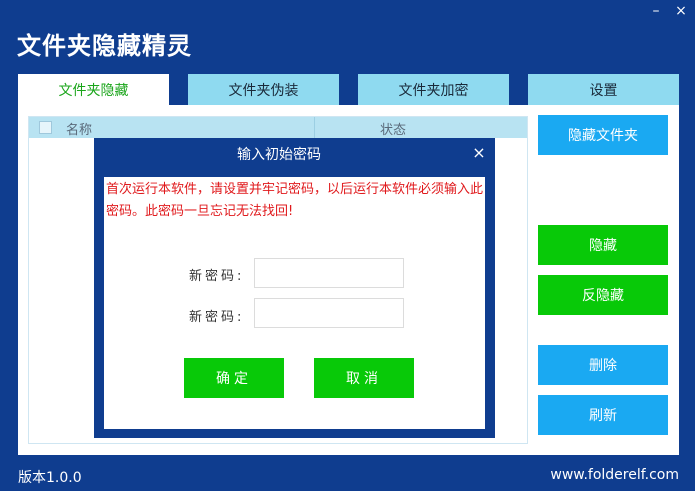 This screenshot has width=695, height=491. Describe the element at coordinates (314, 127) in the screenshot. I see `column-separator` at that location.